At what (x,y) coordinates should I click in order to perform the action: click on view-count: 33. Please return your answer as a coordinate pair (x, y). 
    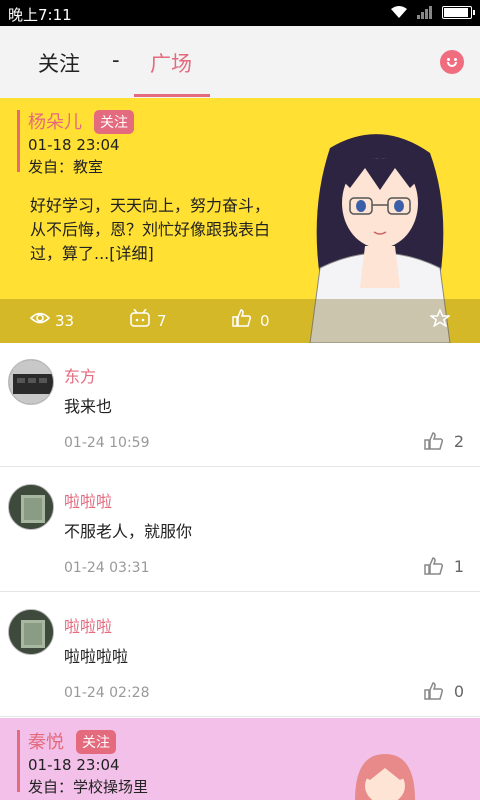
    Looking at the image, I should click on (65, 321).